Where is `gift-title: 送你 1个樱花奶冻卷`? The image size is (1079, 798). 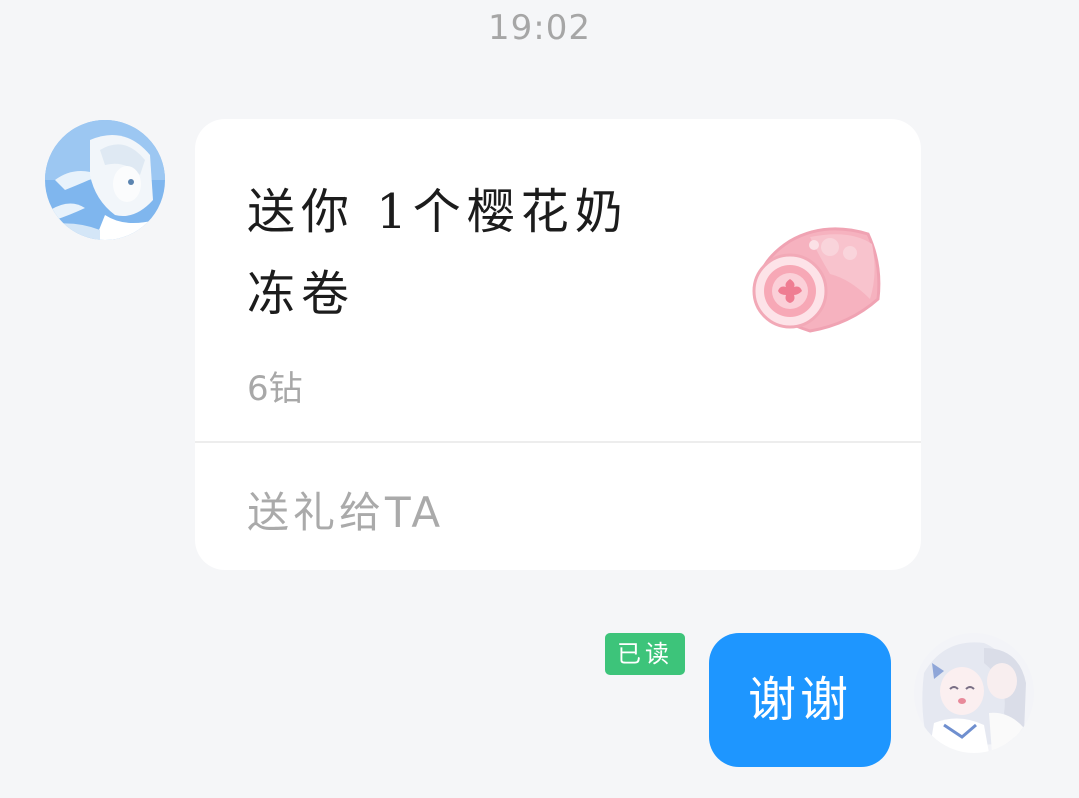
gift-title: 送你 1个樱花奶冻卷 is located at coordinates (438, 253).